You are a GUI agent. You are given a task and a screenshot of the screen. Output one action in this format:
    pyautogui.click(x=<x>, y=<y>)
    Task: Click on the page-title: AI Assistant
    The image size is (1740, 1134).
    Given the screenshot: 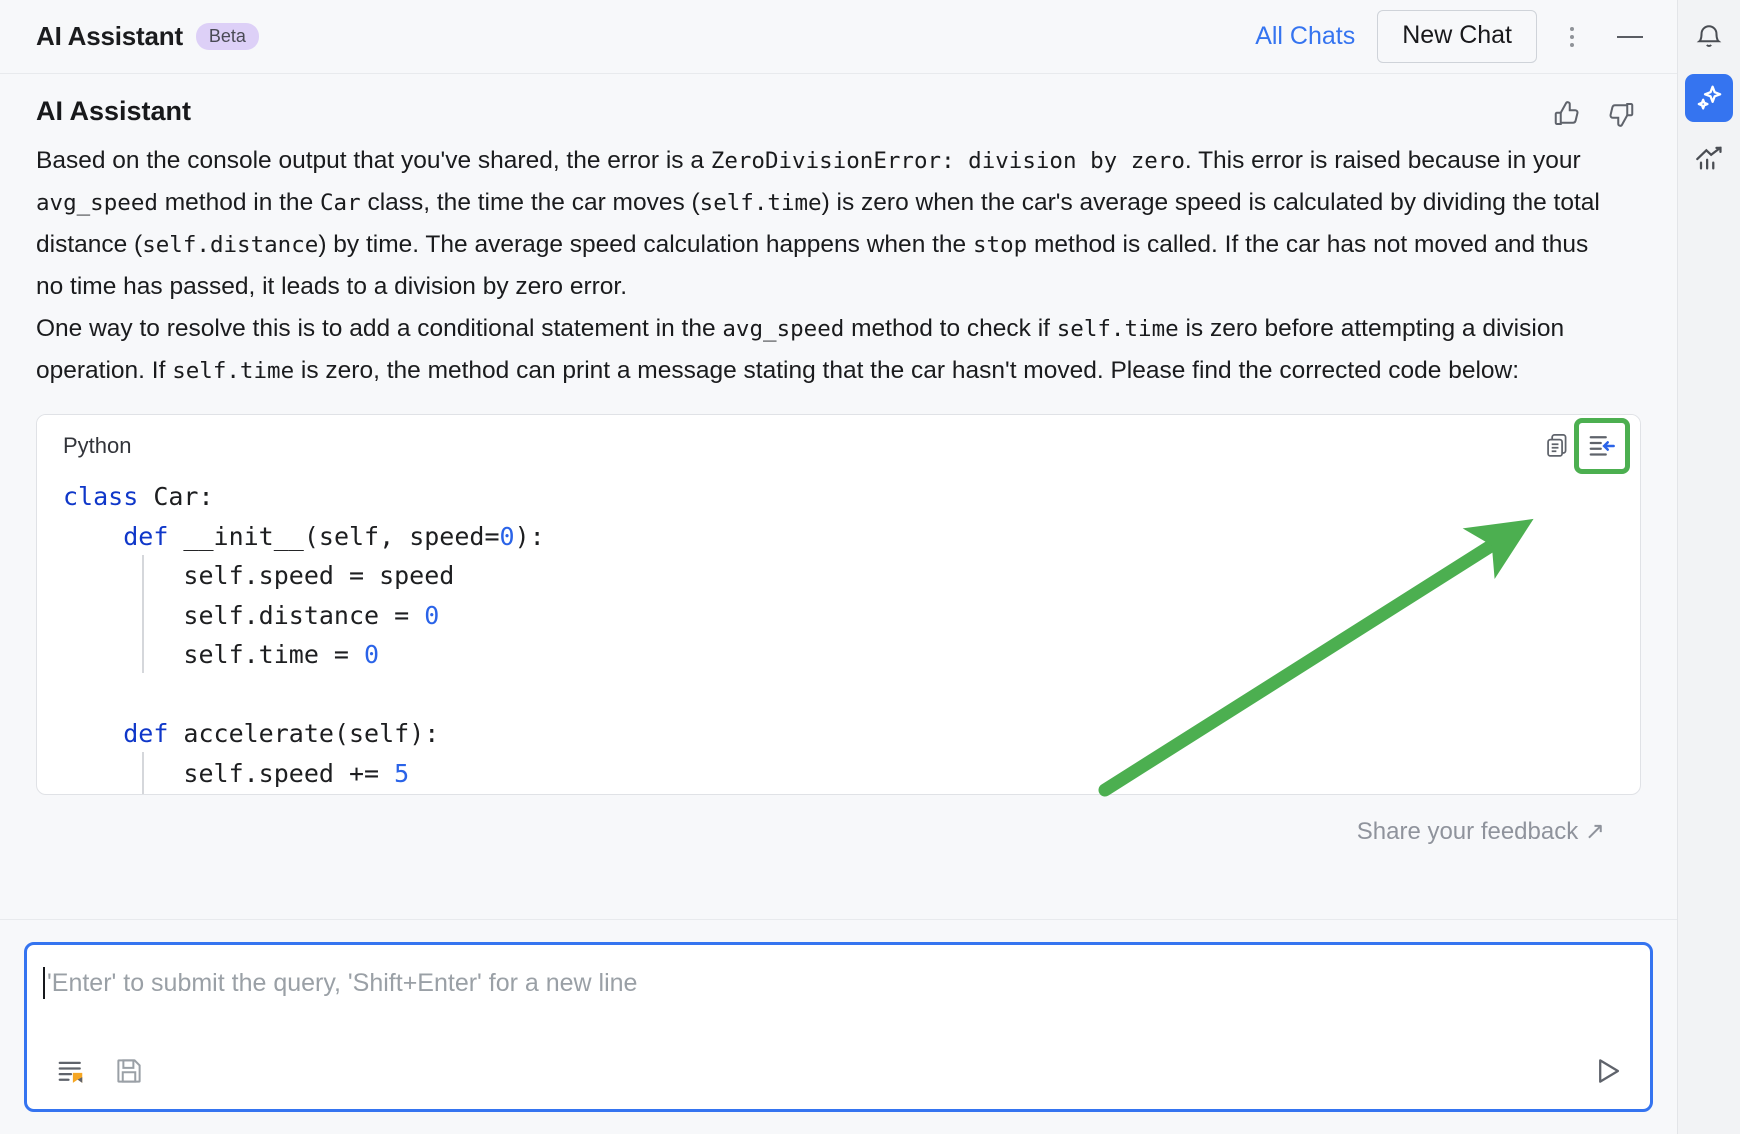 What is the action you would take?
    pyautogui.click(x=109, y=36)
    